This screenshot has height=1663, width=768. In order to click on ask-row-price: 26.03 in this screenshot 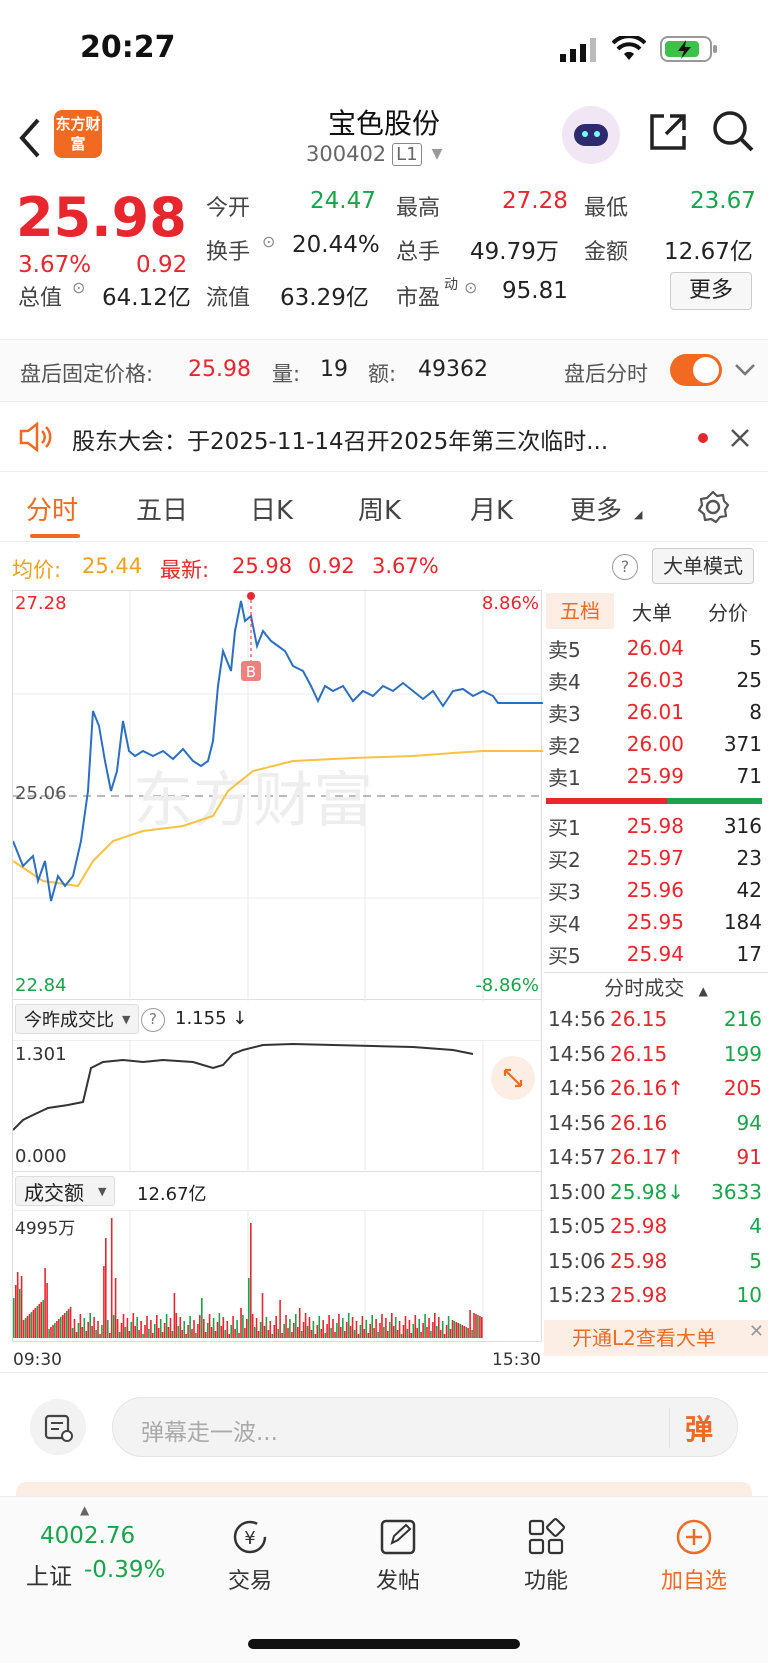, I will do `click(655, 680)`.